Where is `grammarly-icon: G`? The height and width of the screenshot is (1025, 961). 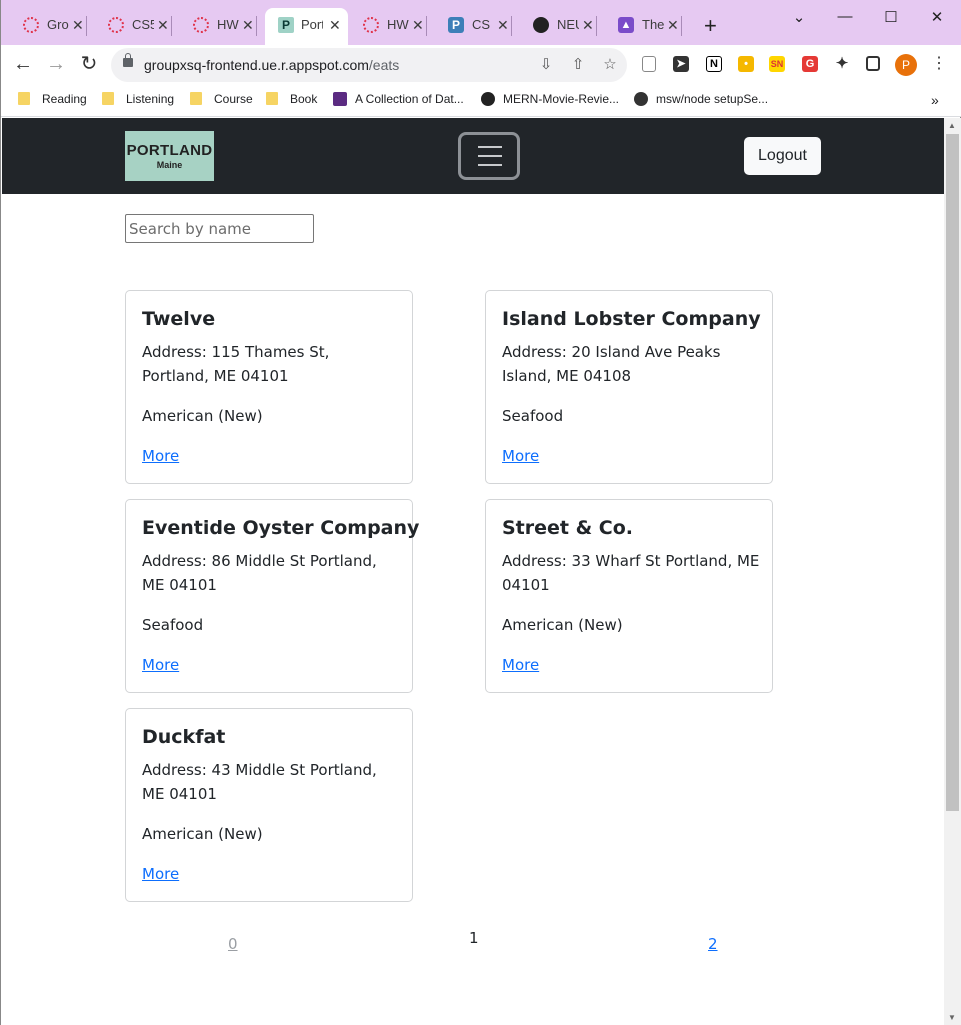 grammarly-icon: G is located at coordinates (810, 64).